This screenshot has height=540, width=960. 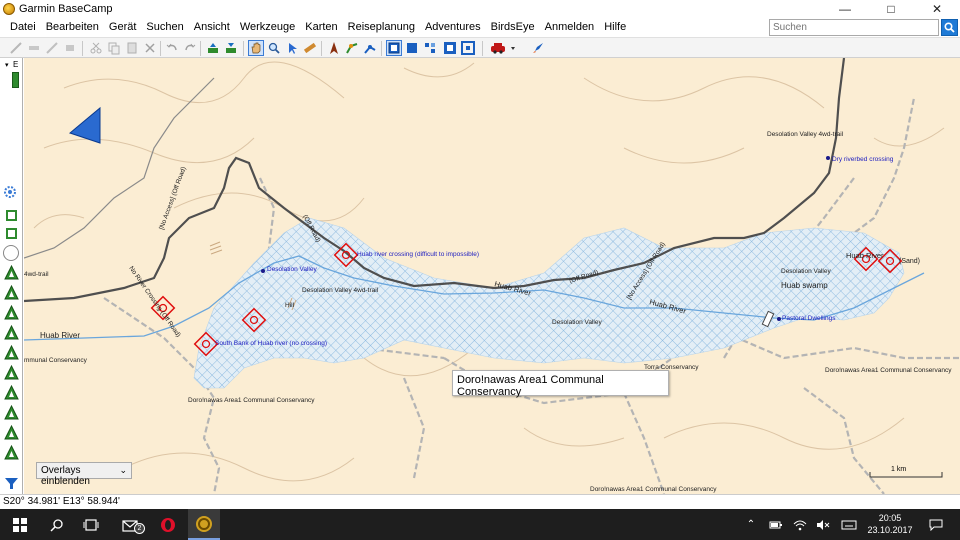 What do you see at coordinates (854, 27) in the screenshot?
I see `search-input` at bounding box center [854, 27].